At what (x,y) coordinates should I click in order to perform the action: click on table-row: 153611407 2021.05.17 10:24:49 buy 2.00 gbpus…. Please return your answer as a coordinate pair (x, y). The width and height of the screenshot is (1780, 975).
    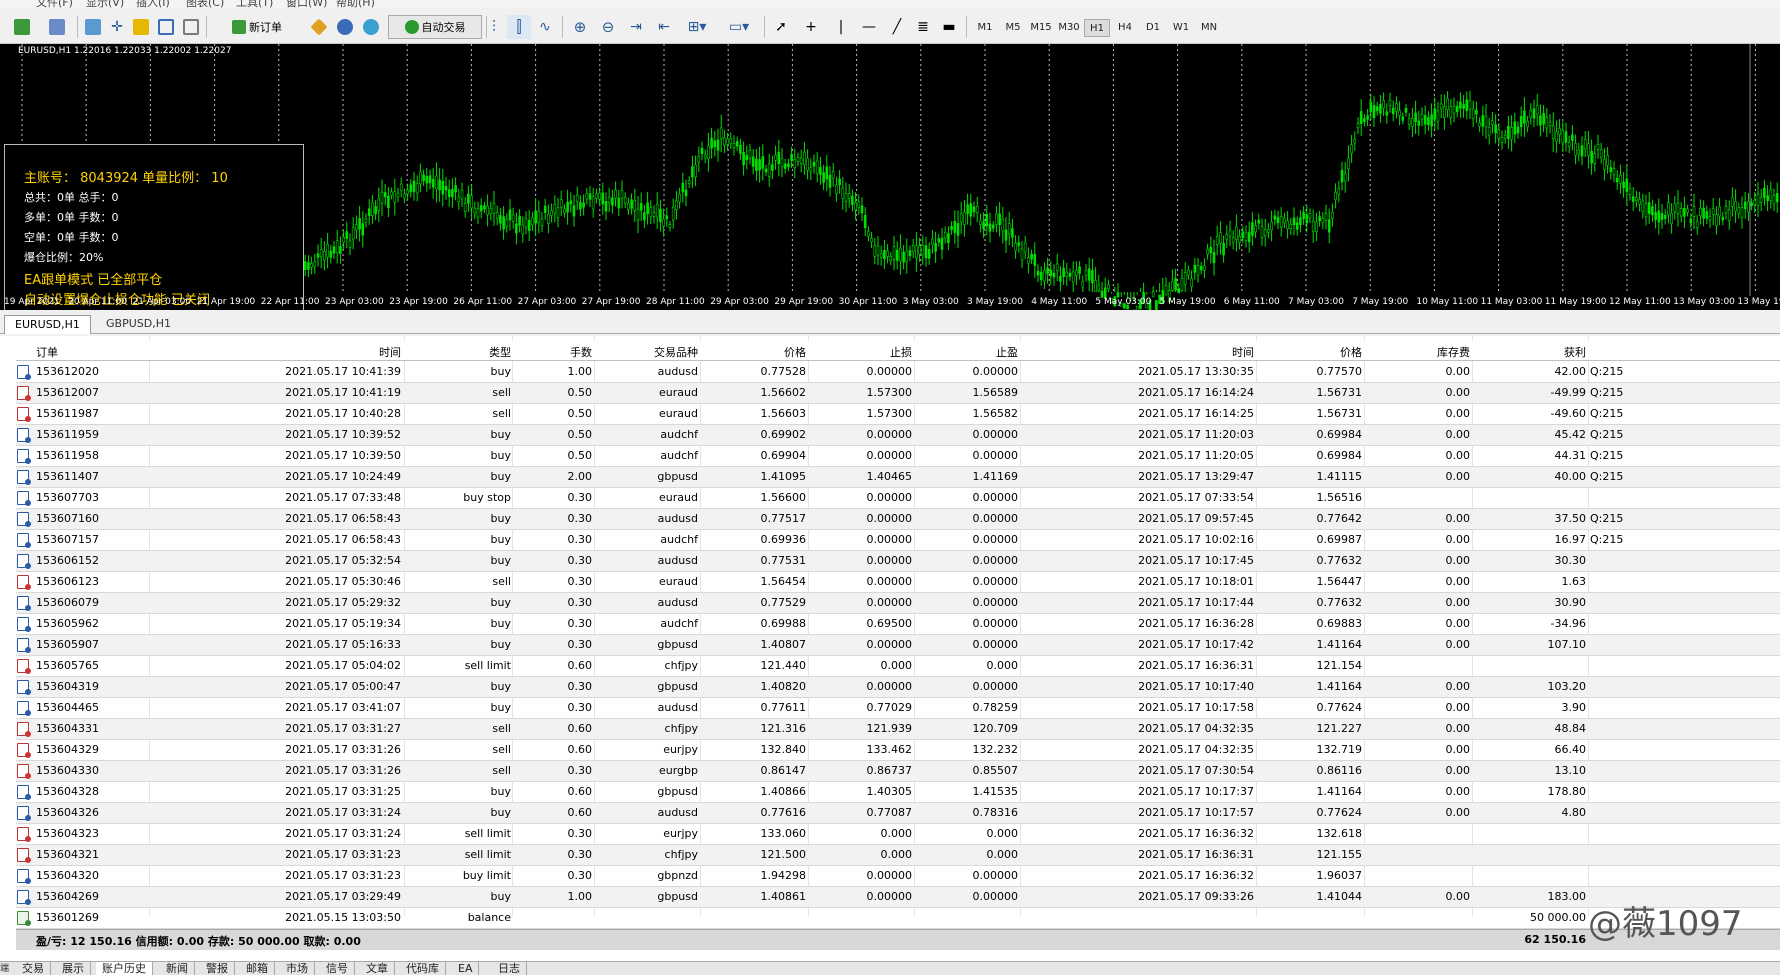
    Looking at the image, I should click on (898, 477).